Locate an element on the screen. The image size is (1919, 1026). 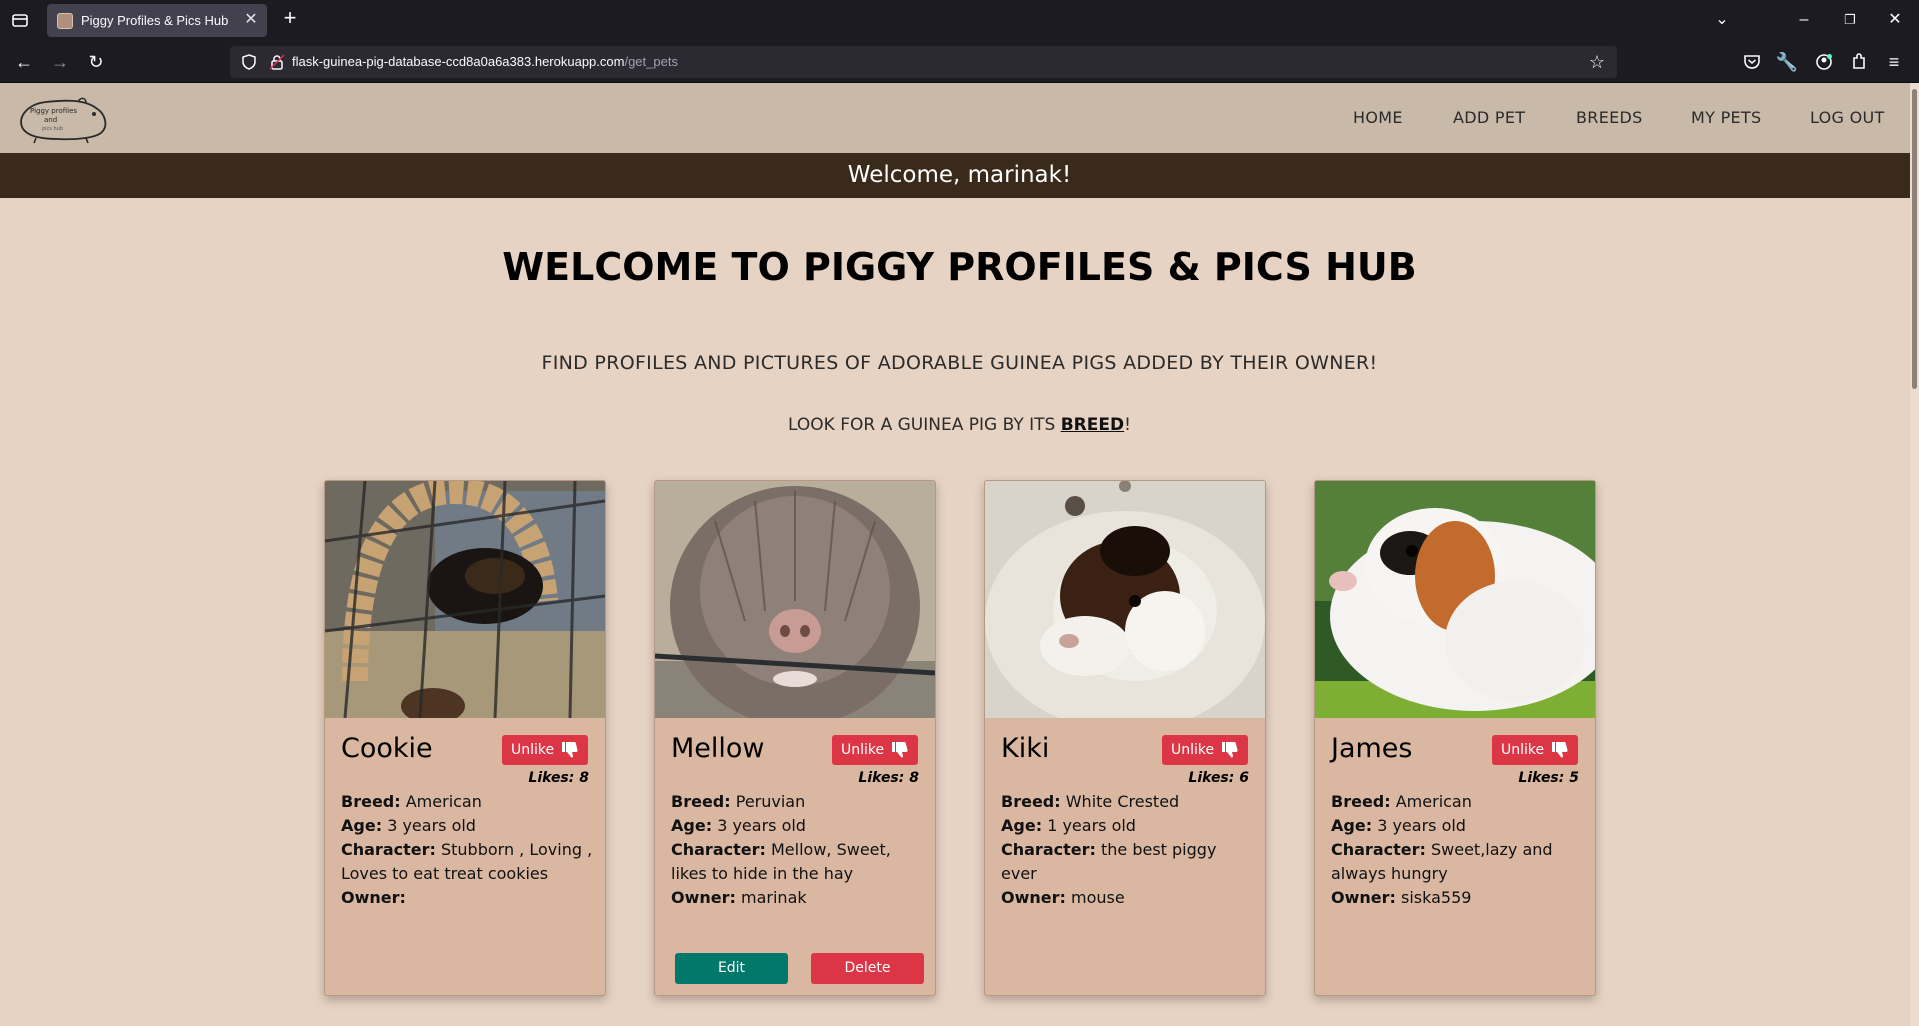
edit-button: Edit is located at coordinates (731, 968).